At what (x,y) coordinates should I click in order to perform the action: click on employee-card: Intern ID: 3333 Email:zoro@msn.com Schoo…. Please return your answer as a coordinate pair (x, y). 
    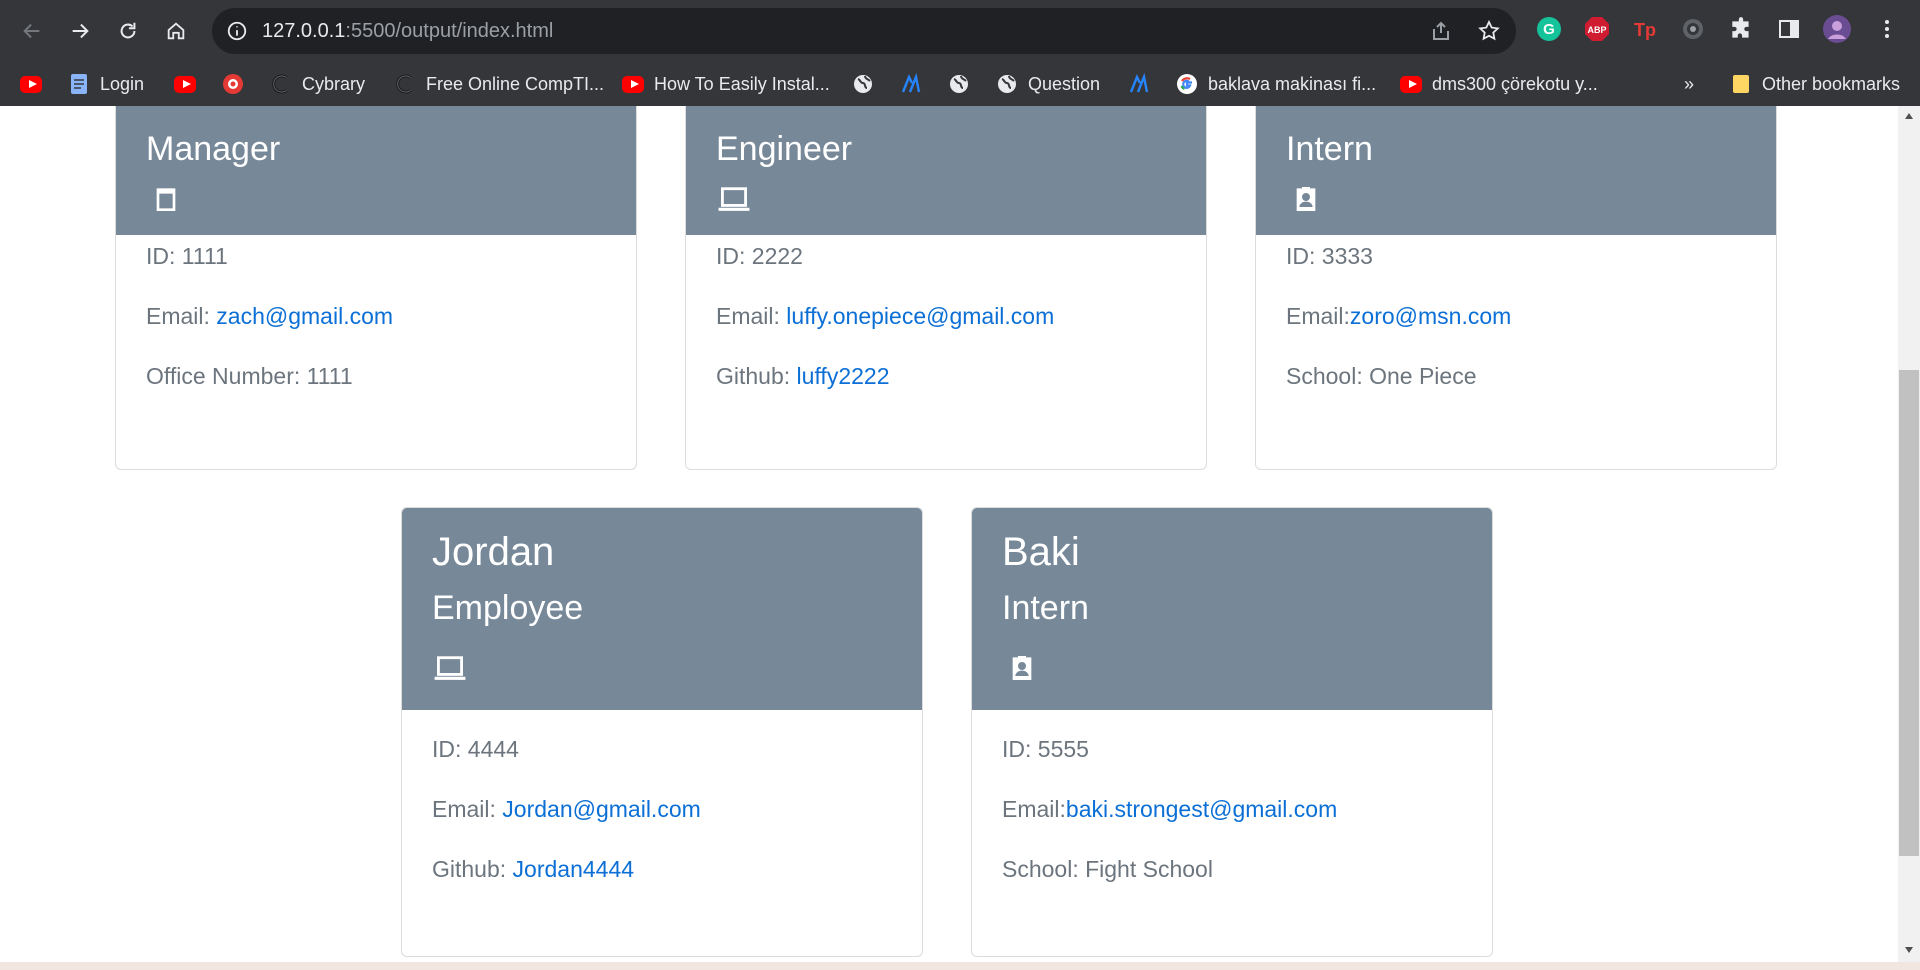
    Looking at the image, I should click on (1516, 288).